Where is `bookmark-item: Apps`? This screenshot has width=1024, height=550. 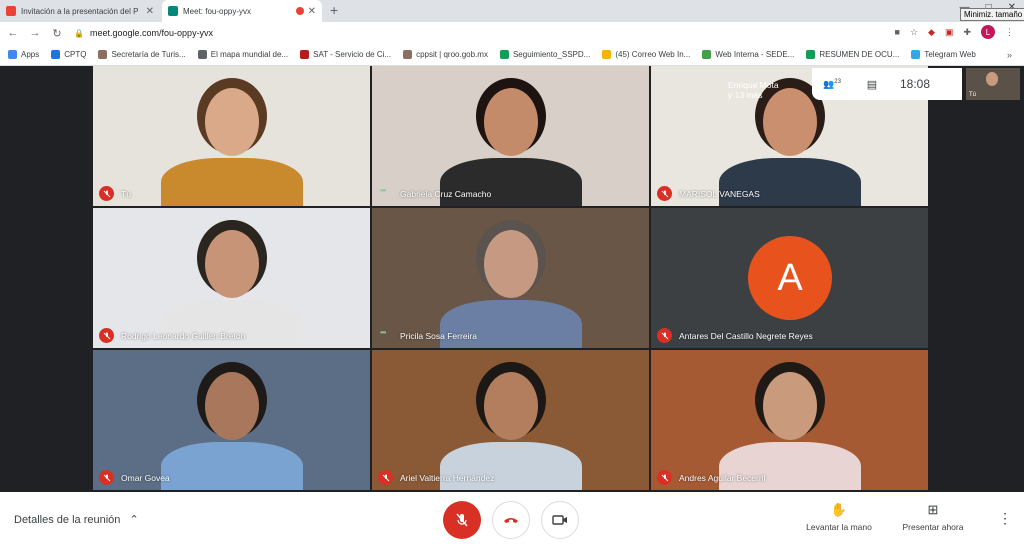
bookmark-item: Apps is located at coordinates (23, 54).